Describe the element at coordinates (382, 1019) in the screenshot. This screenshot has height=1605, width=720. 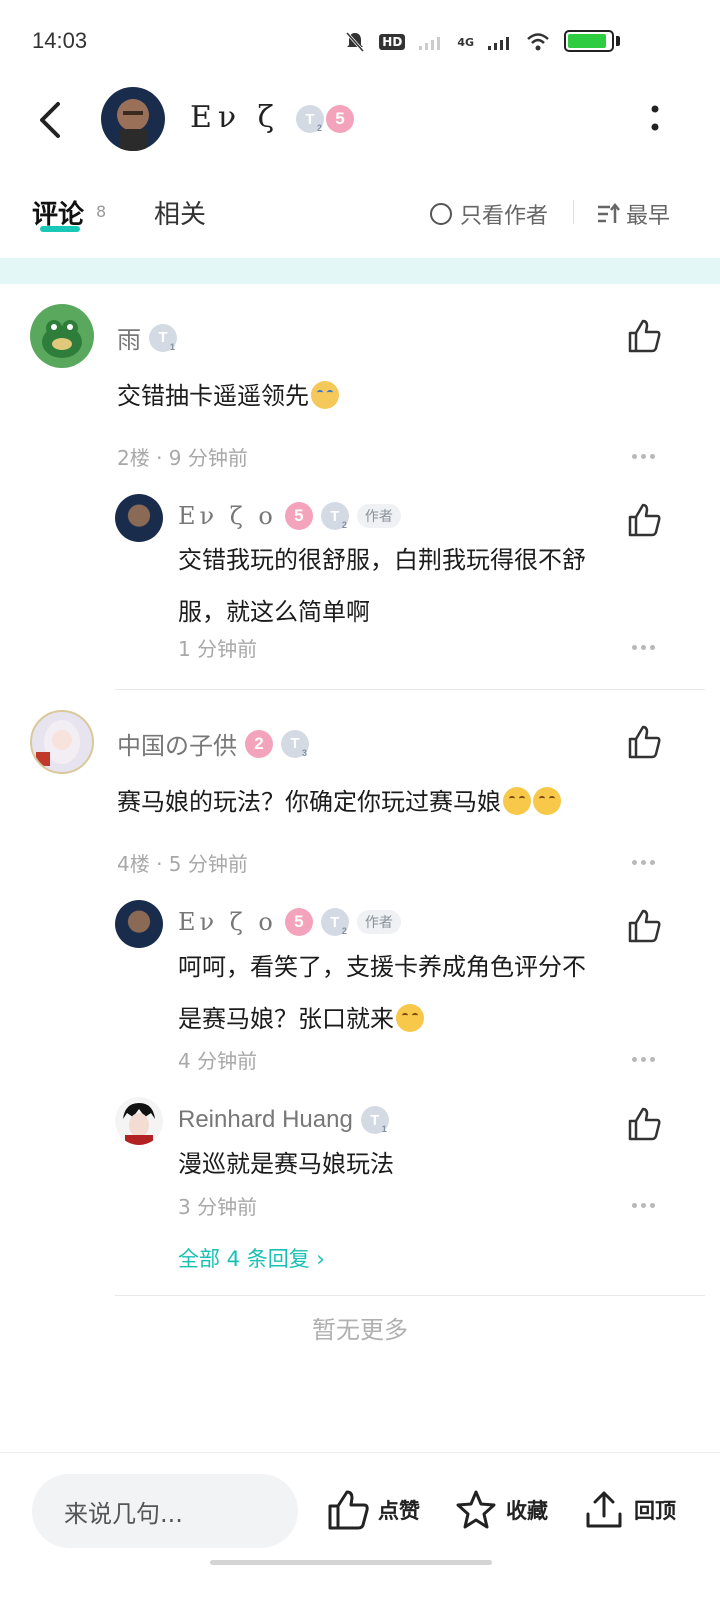
I see `reply-text-line: 是赛马娘？张口就来` at that location.